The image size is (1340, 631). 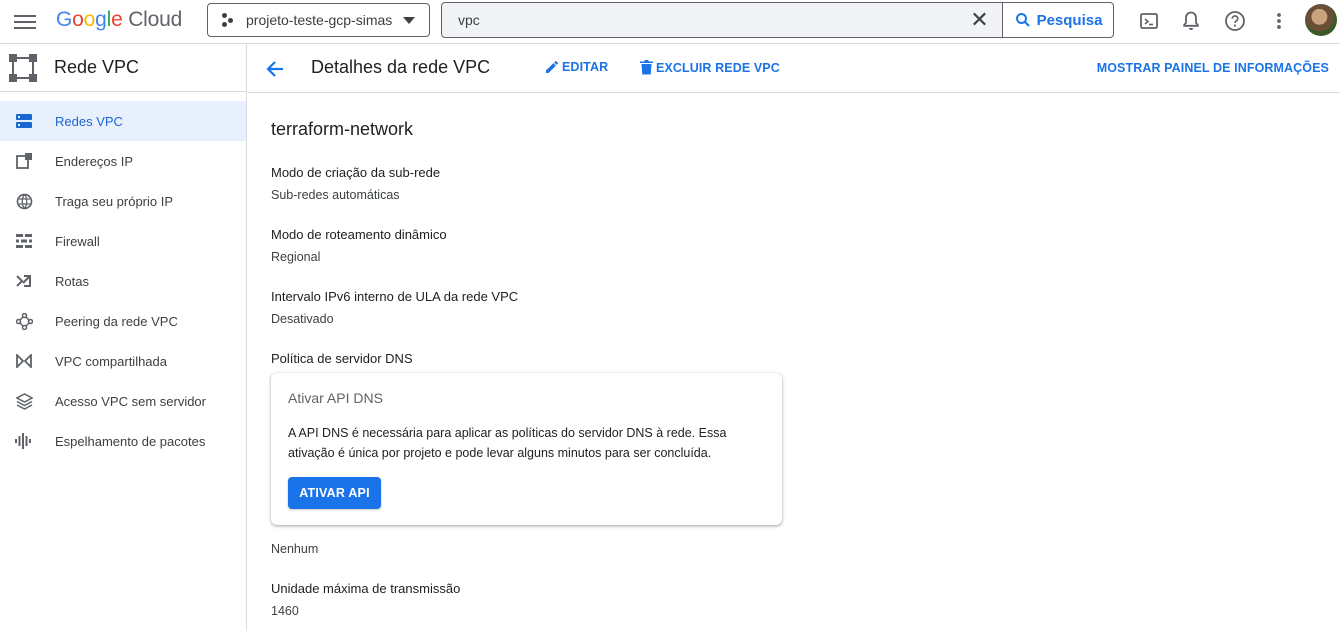 I want to click on search-icon, so click(x=1022, y=20).